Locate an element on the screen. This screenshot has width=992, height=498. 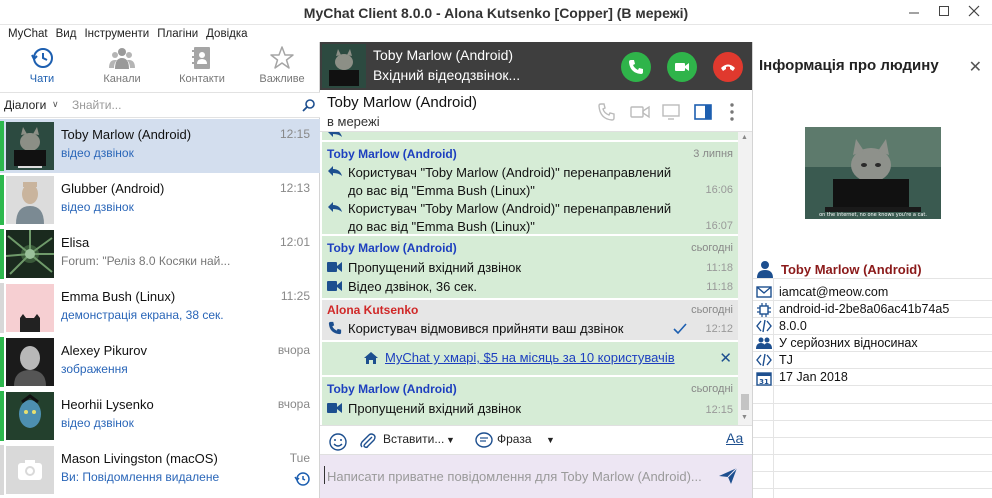
tab-contacts: Контакти is located at coordinates (202, 66).